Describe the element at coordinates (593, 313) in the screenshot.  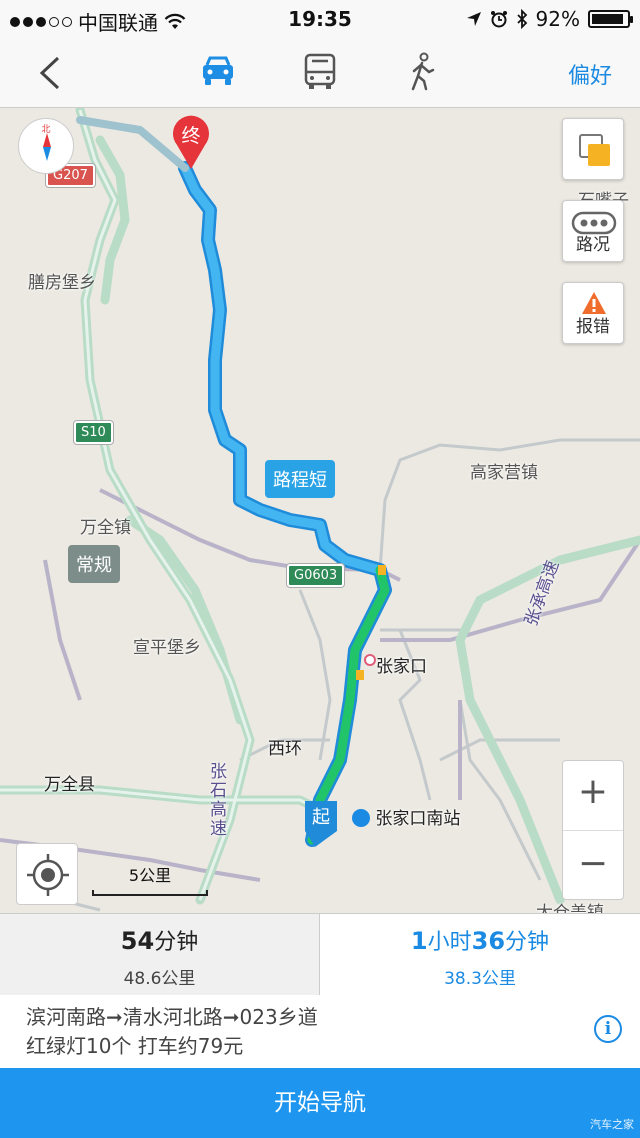
I see `report-error-button: 报错` at that location.